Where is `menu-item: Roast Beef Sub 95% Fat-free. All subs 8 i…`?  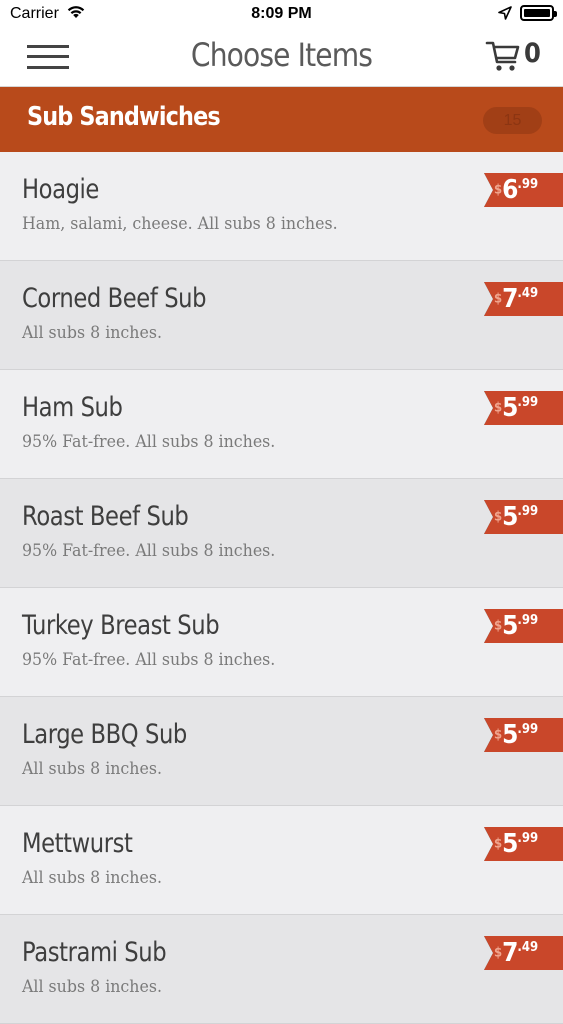 menu-item: Roast Beef Sub 95% Fat-free. All subs 8 i… is located at coordinates (281, 533).